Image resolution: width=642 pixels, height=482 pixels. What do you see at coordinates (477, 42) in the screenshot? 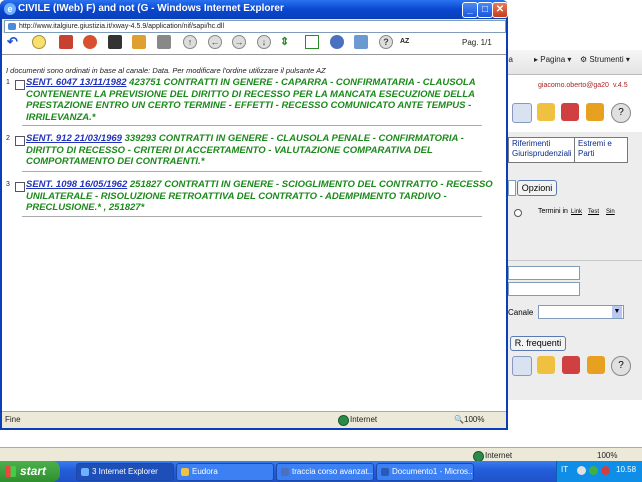
I see `page-info: Pag. 1/1` at bounding box center [477, 42].